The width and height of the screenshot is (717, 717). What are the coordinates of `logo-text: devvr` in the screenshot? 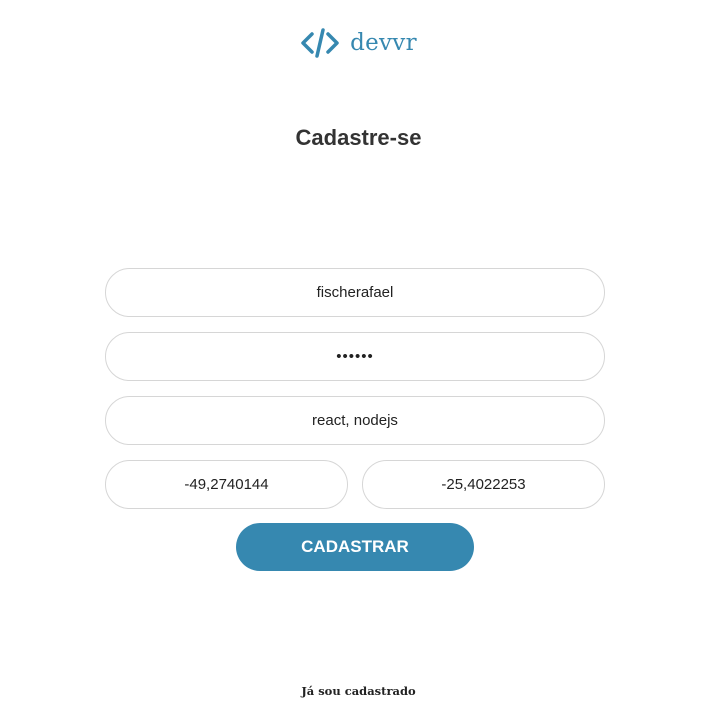 It's located at (383, 43).